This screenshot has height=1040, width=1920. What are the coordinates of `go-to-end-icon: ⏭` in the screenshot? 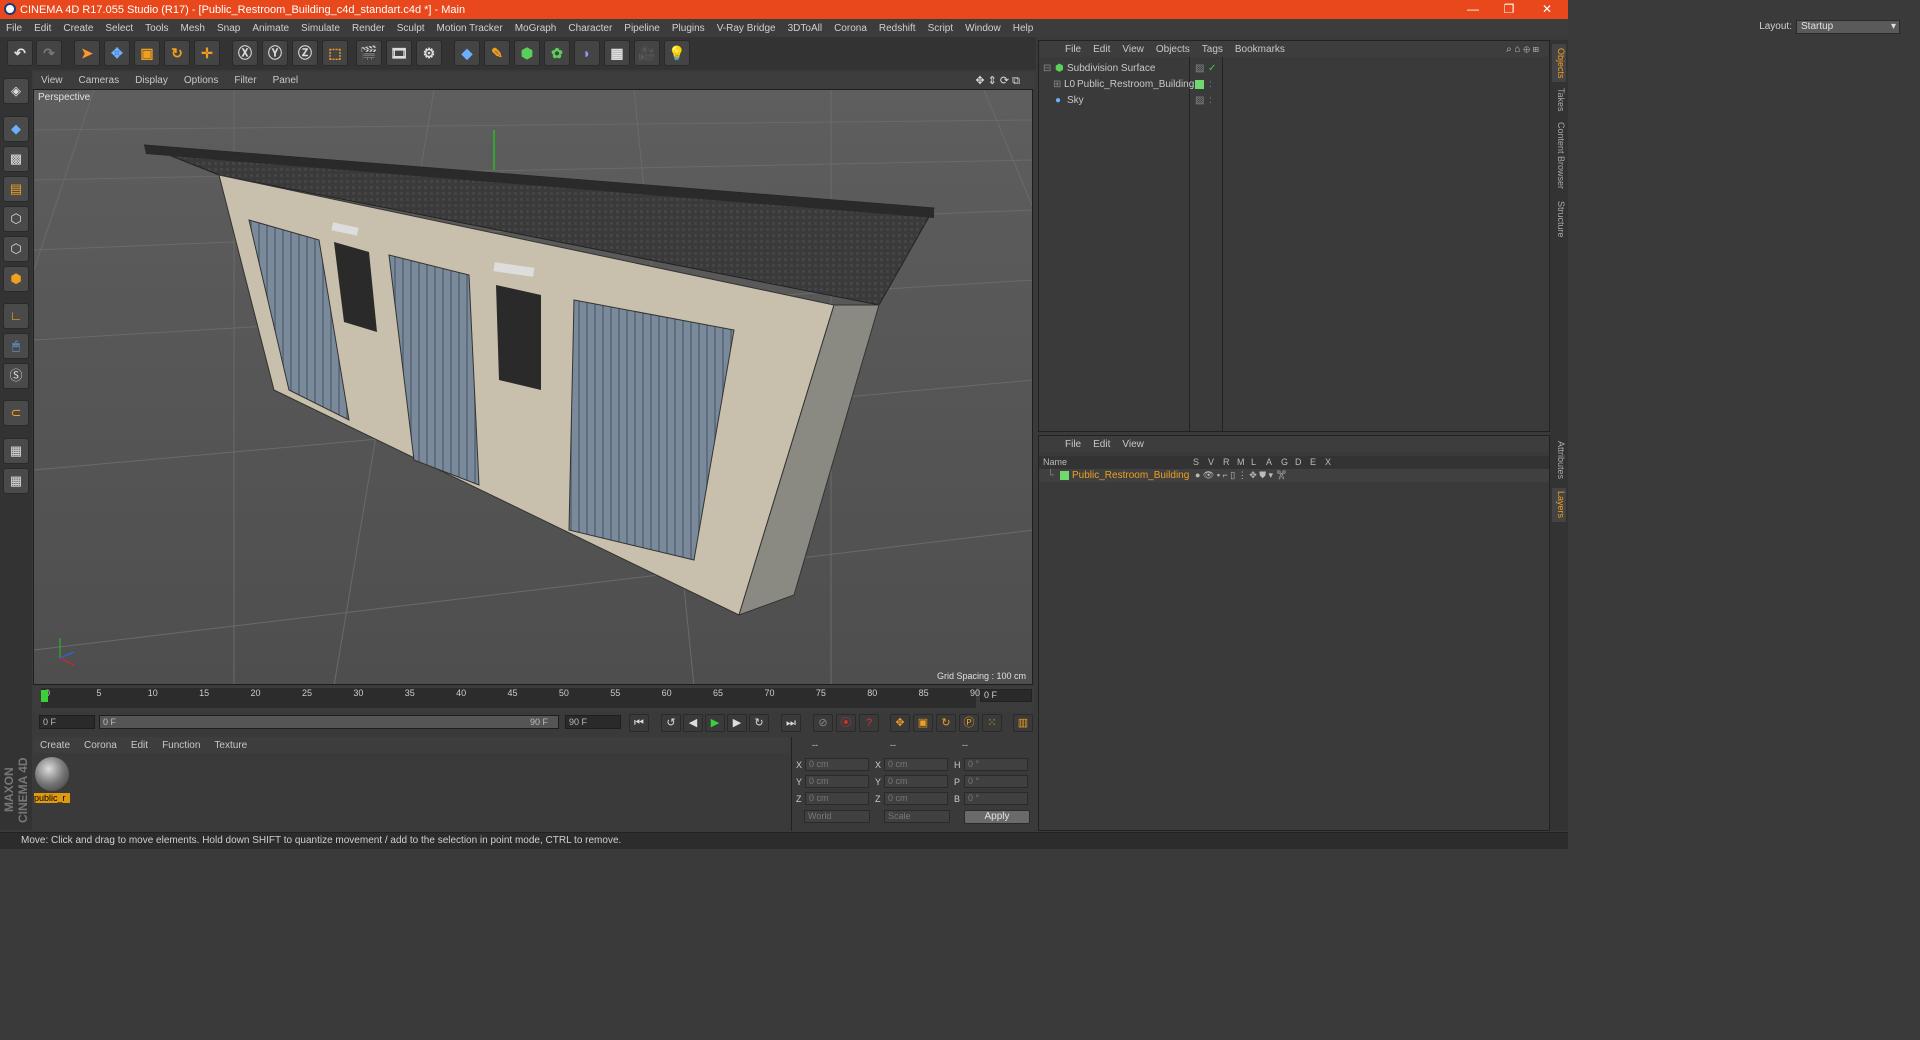 It's located at (791, 723).